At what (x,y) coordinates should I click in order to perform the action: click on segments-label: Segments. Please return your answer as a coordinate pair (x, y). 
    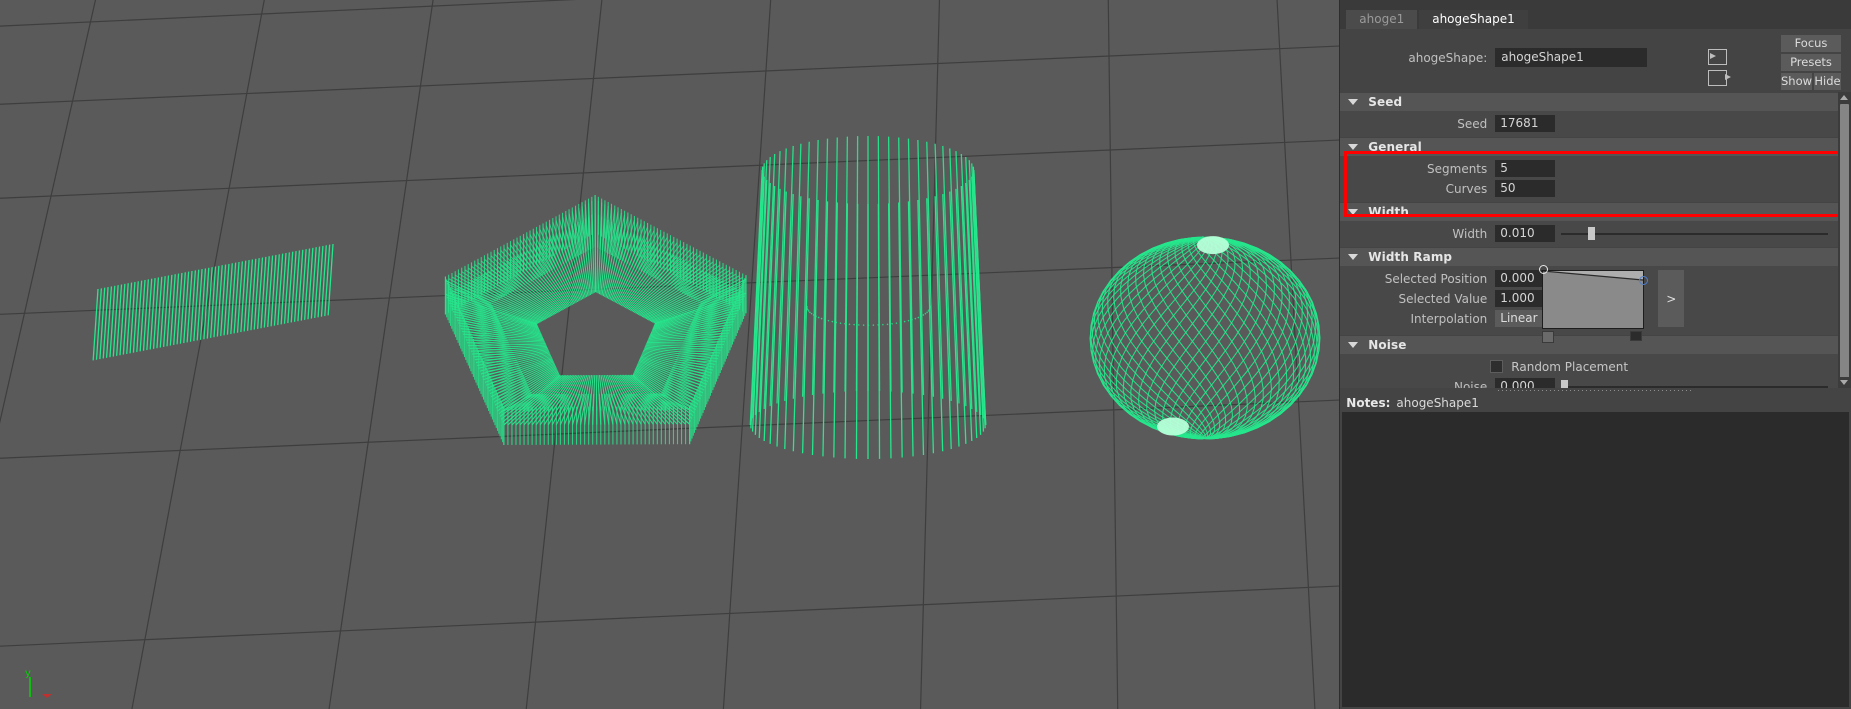
    Looking at the image, I should click on (1457, 168).